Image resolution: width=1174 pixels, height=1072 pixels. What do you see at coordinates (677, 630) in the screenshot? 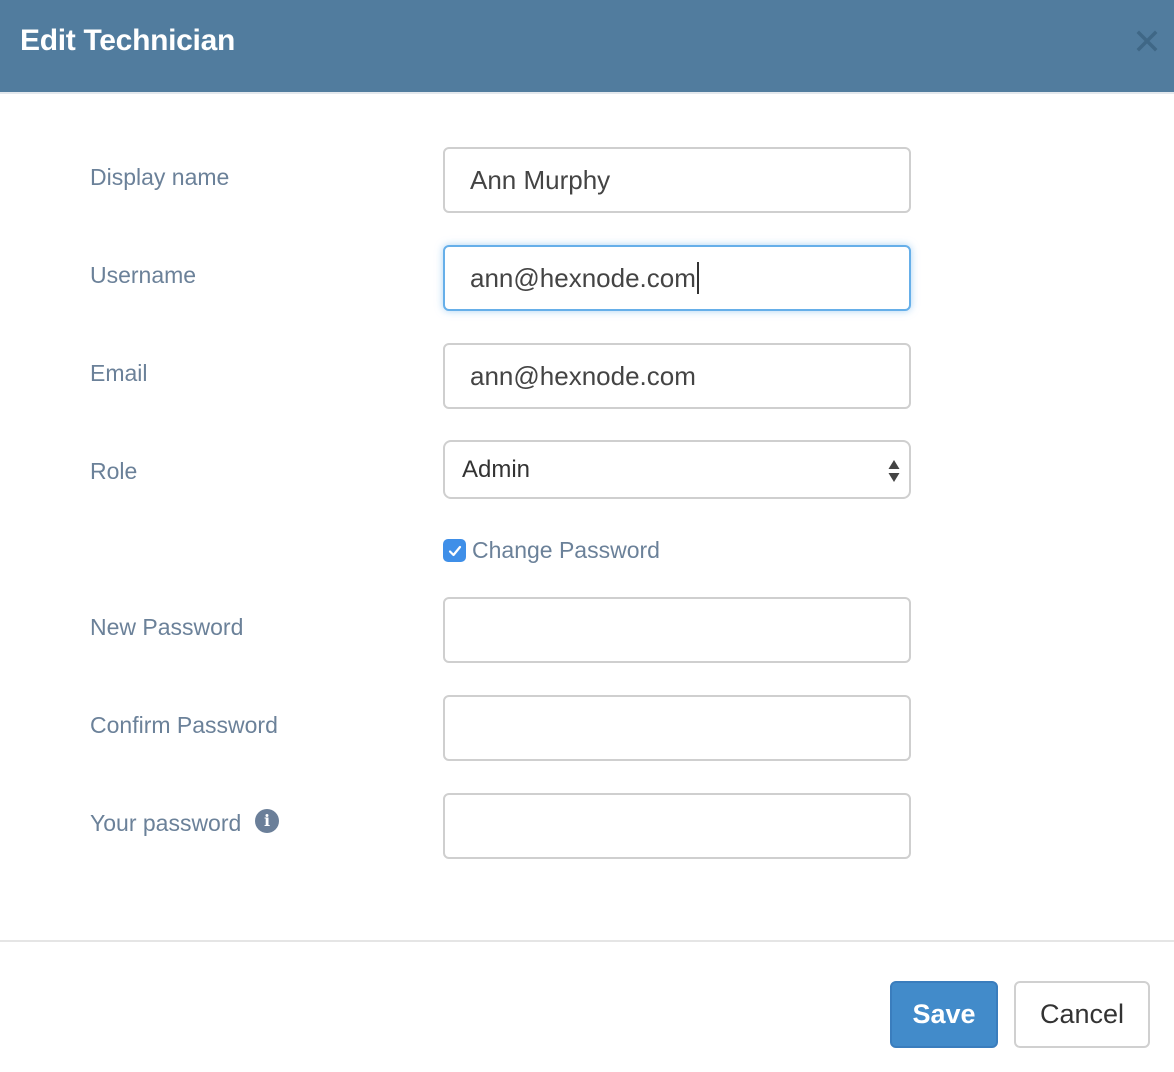
I see `new-password-input` at bounding box center [677, 630].